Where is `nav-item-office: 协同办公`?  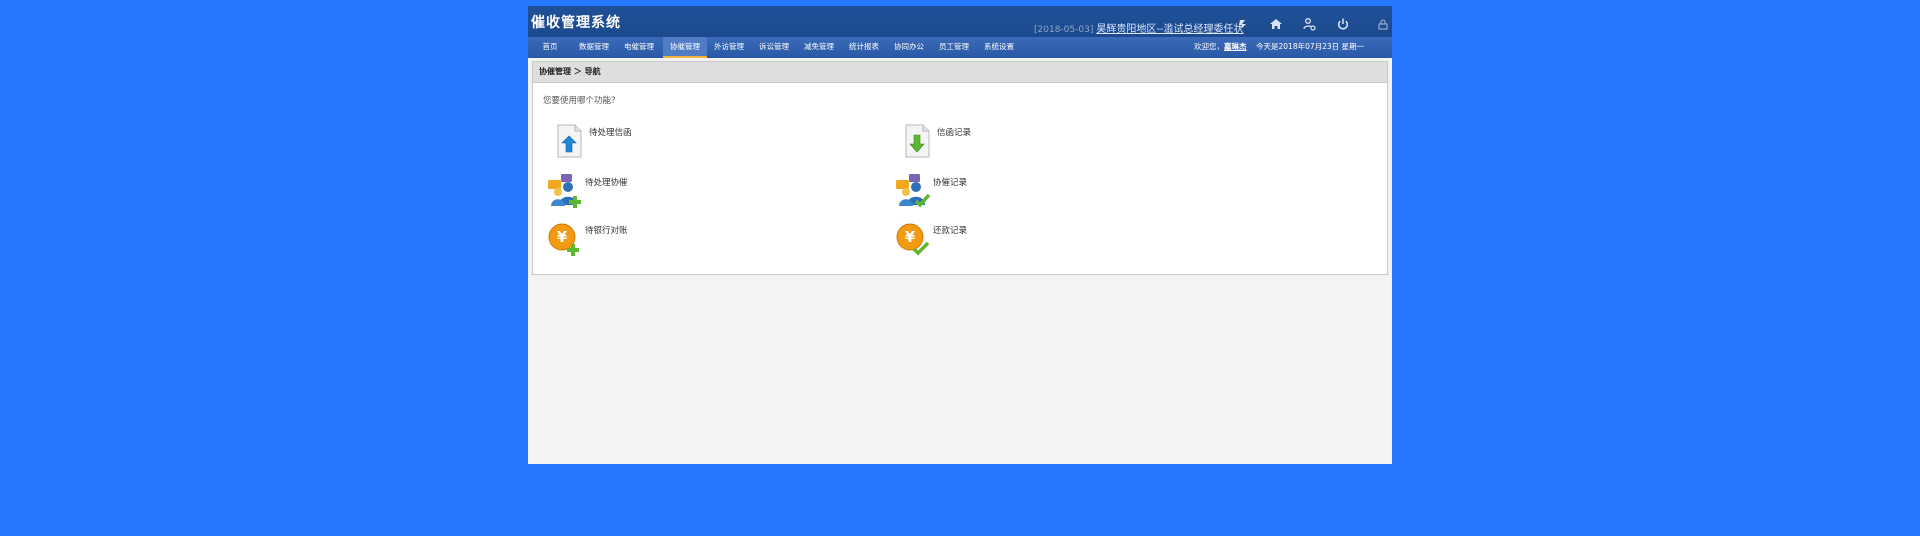 nav-item-office: 协同办公 is located at coordinates (909, 47).